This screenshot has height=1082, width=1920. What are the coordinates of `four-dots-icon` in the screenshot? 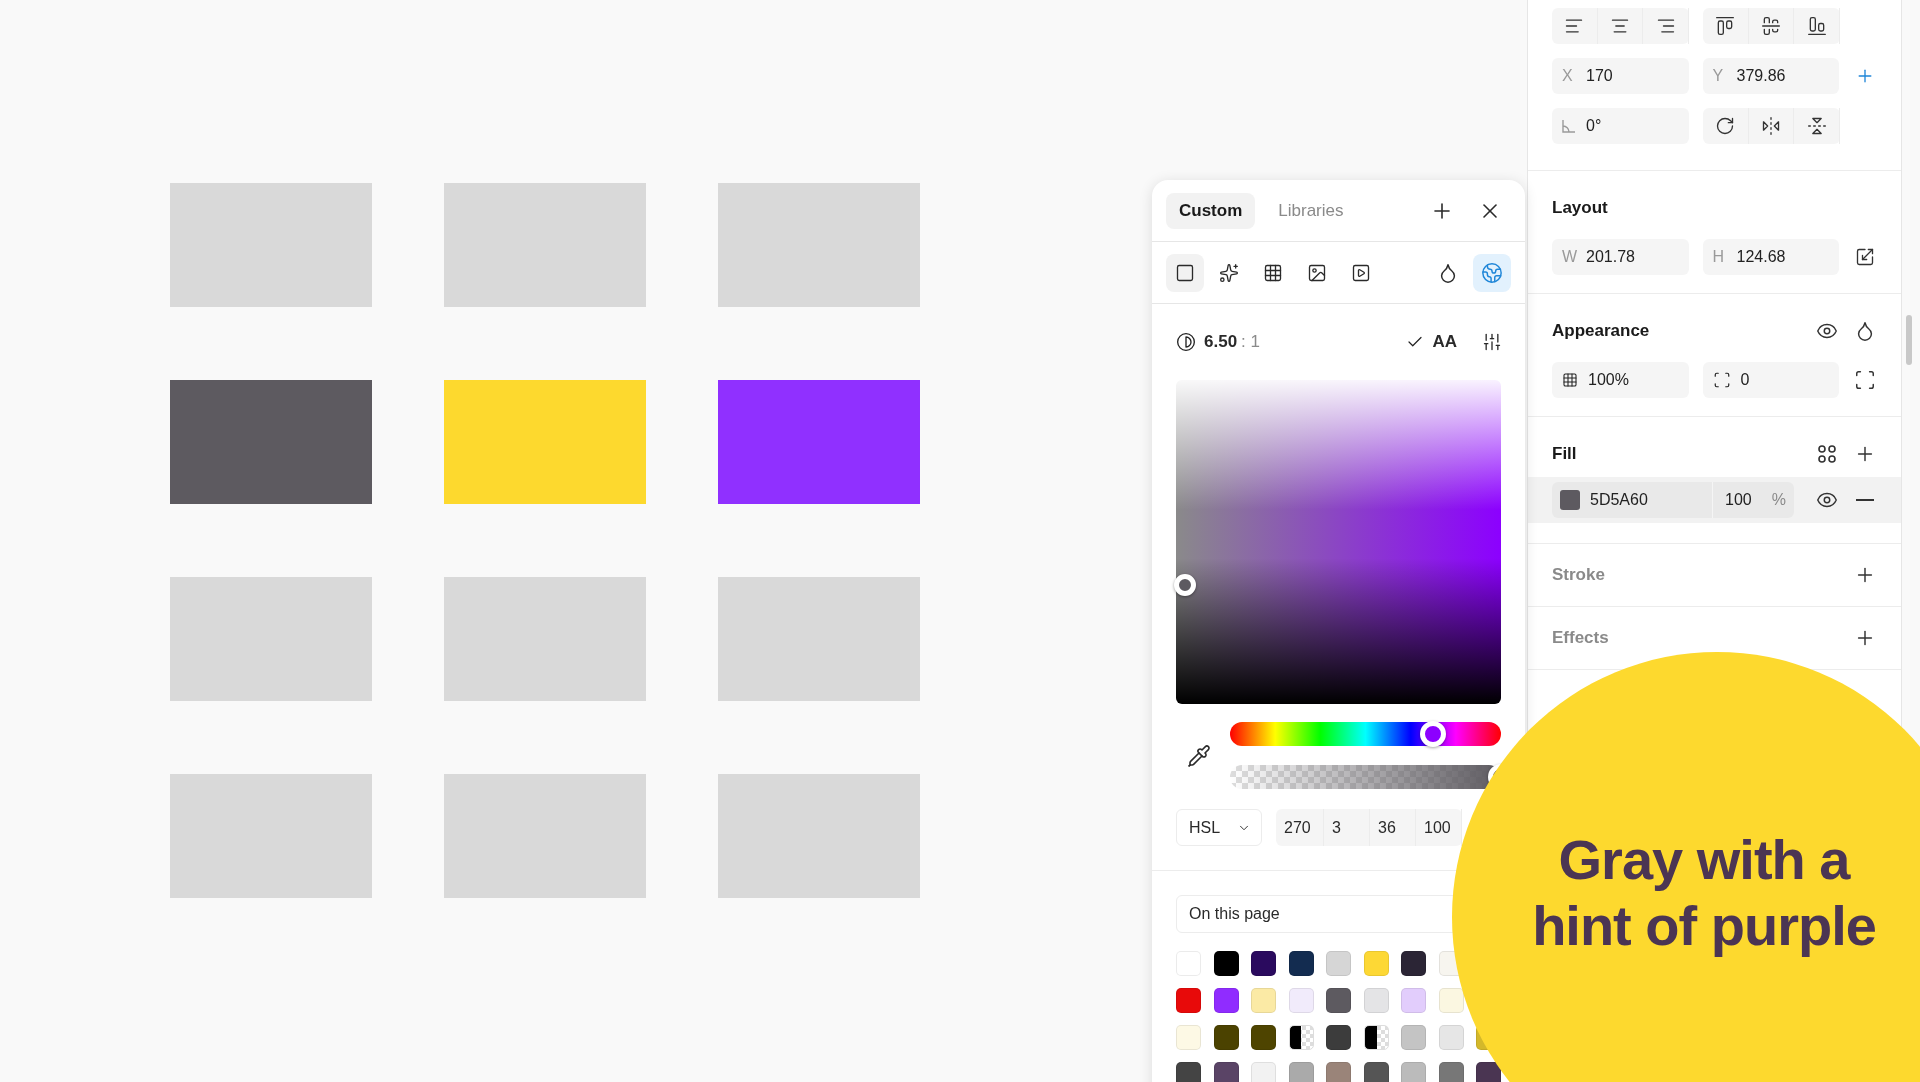 It's located at (1827, 454).